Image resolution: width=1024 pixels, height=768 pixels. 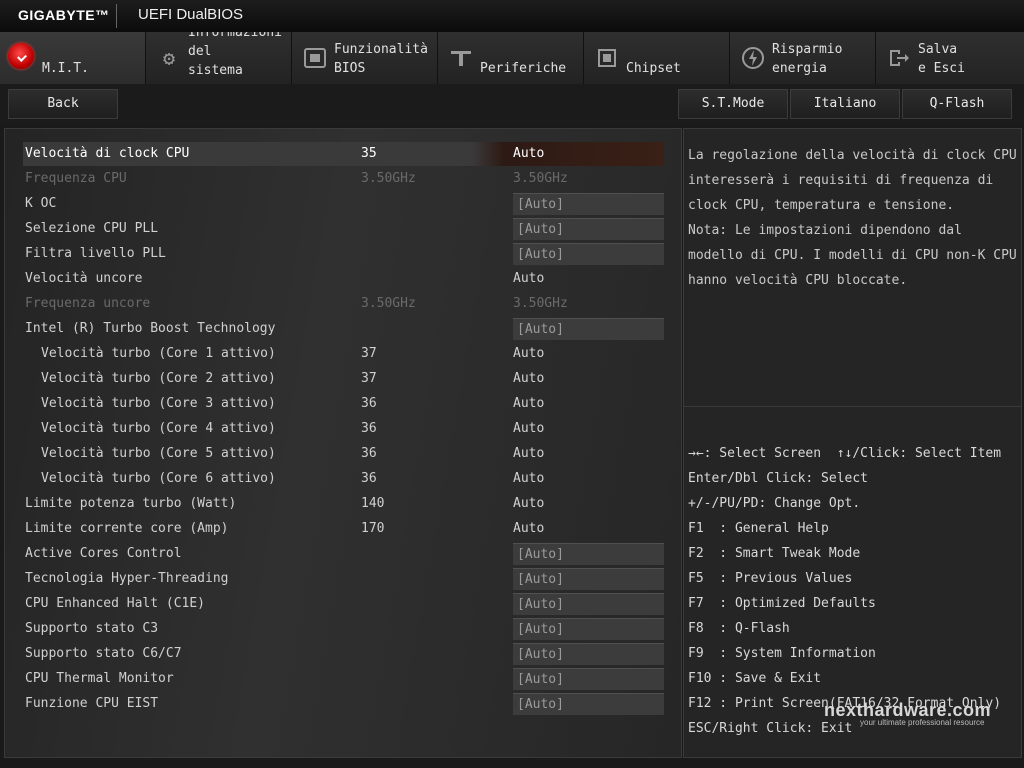 I want to click on key-help-line: +/-/PU/PD: Change Opt., so click(x=774, y=503).